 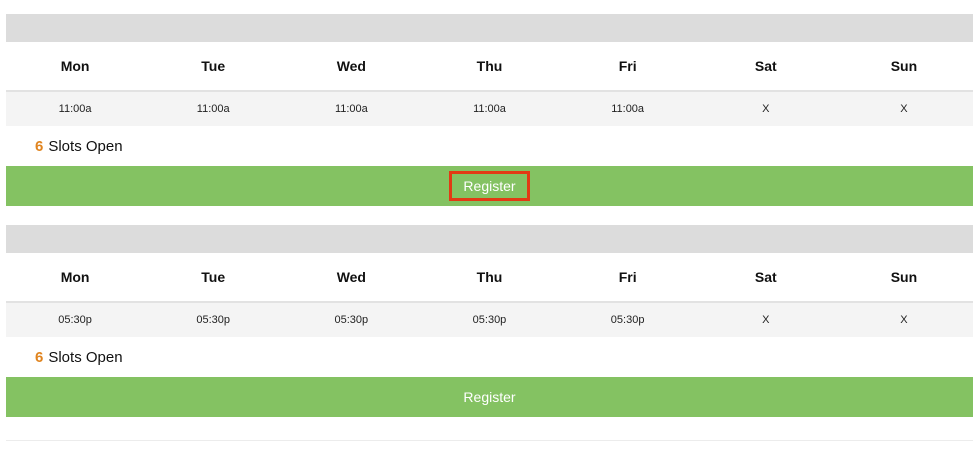 What do you see at coordinates (628, 109) in the screenshot?
I see `time-cell-fri: 11:00a` at bounding box center [628, 109].